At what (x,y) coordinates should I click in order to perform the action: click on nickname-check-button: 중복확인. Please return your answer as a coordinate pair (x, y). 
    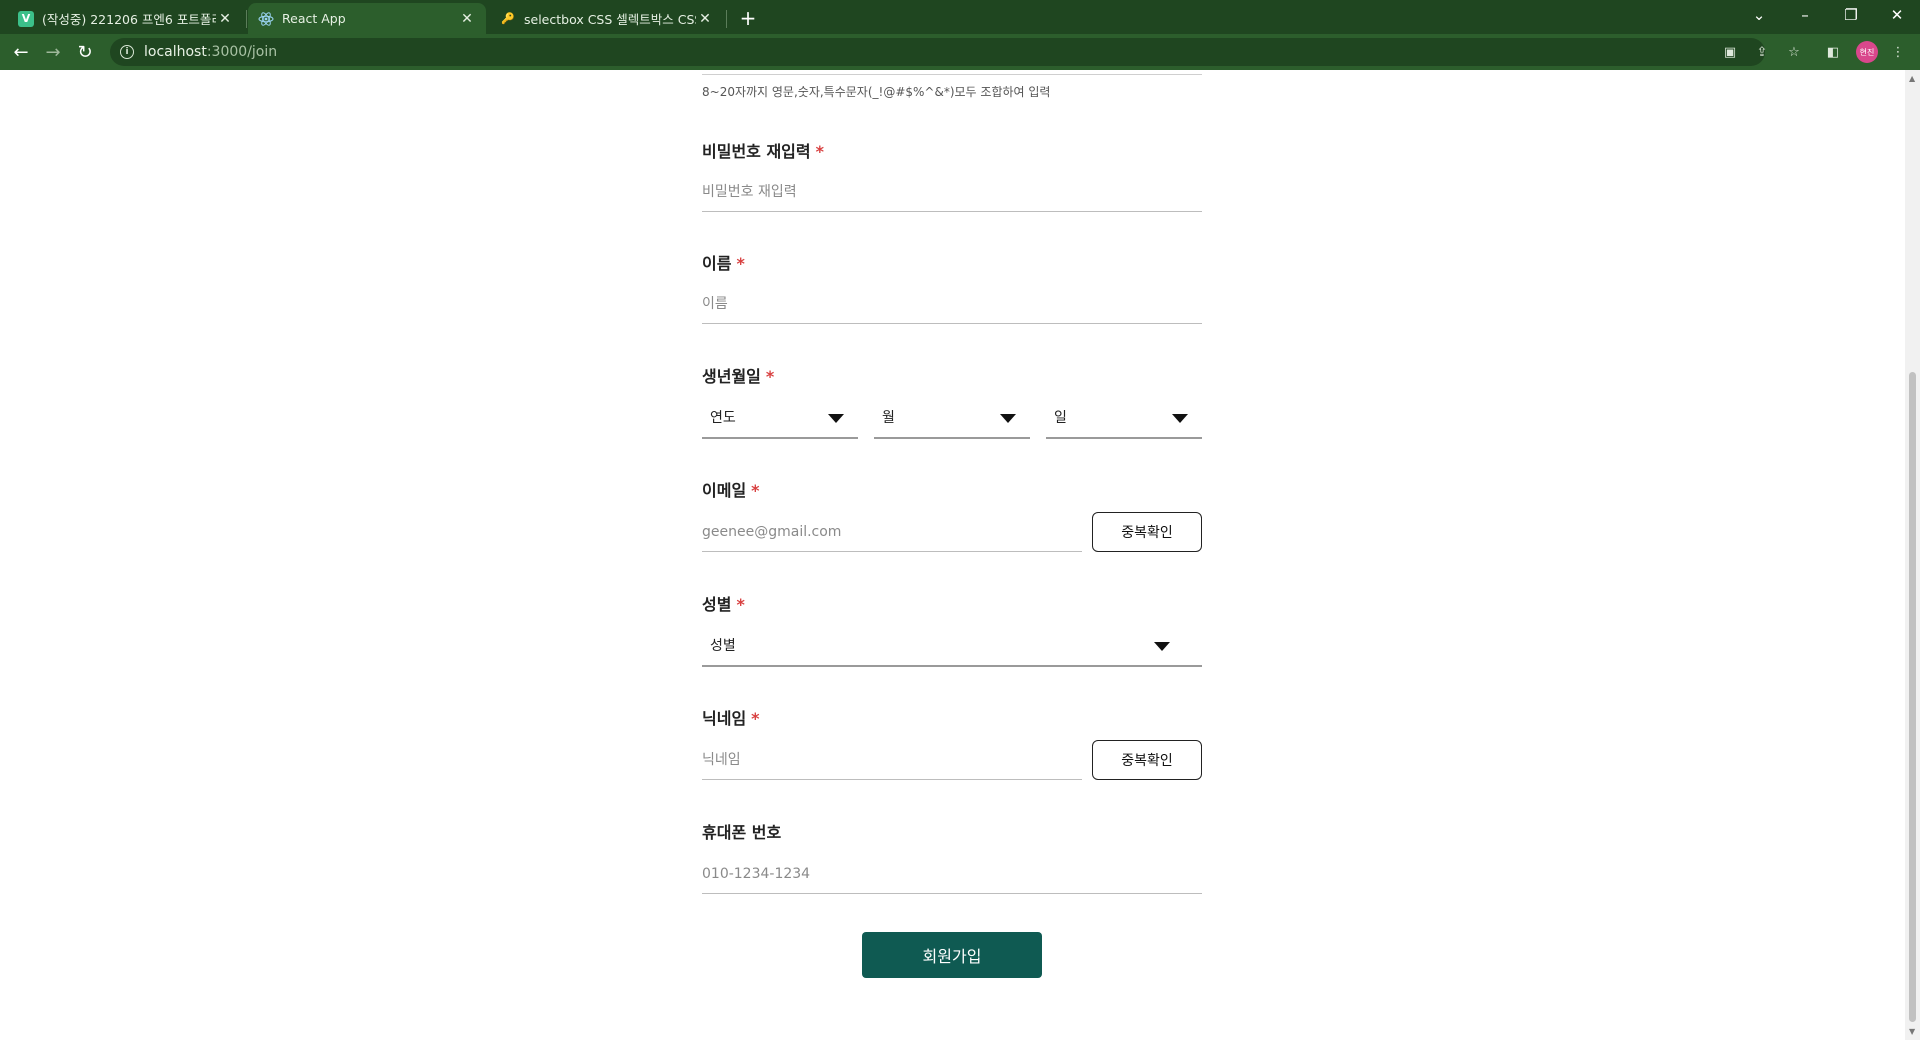
    Looking at the image, I should click on (1147, 760).